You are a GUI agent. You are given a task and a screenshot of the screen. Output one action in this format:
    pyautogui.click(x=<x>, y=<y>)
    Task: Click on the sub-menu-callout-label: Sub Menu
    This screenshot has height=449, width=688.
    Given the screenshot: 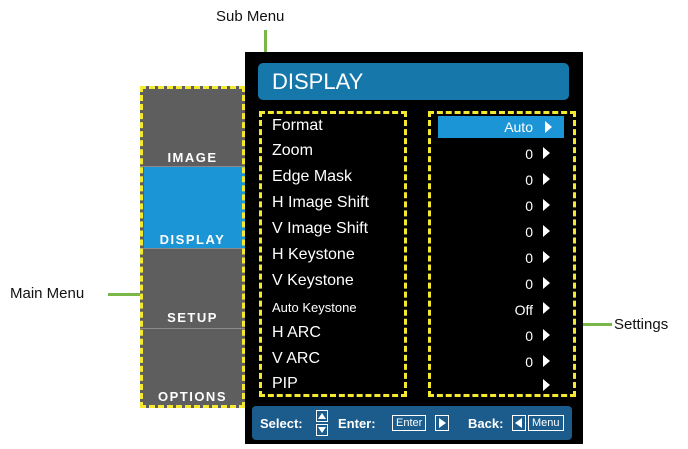 What is the action you would take?
    pyautogui.click(x=250, y=16)
    